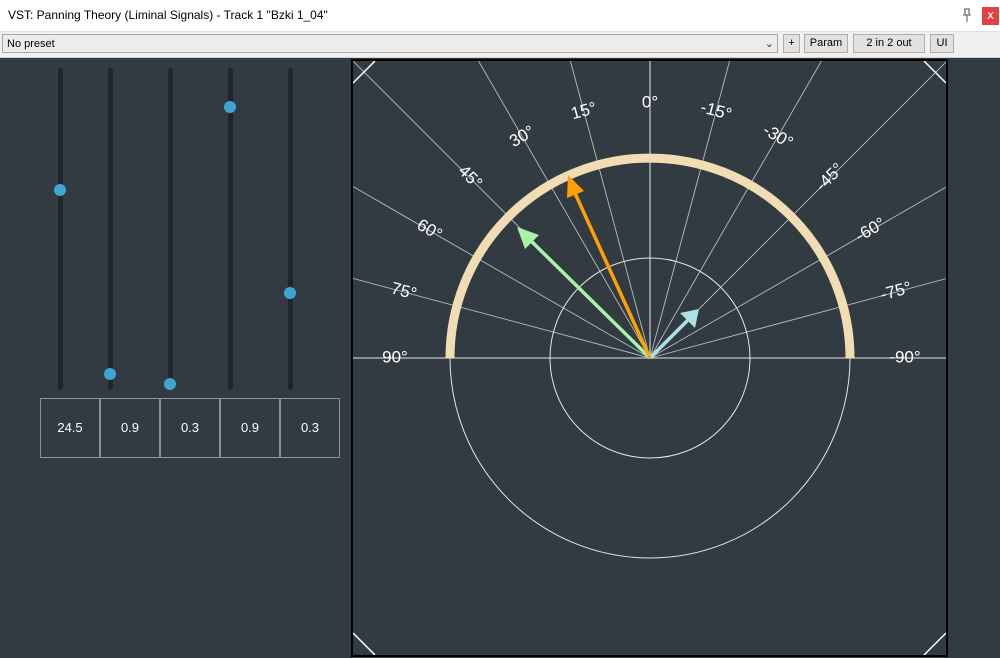  I want to click on slider-1-thumb, so click(60, 190).